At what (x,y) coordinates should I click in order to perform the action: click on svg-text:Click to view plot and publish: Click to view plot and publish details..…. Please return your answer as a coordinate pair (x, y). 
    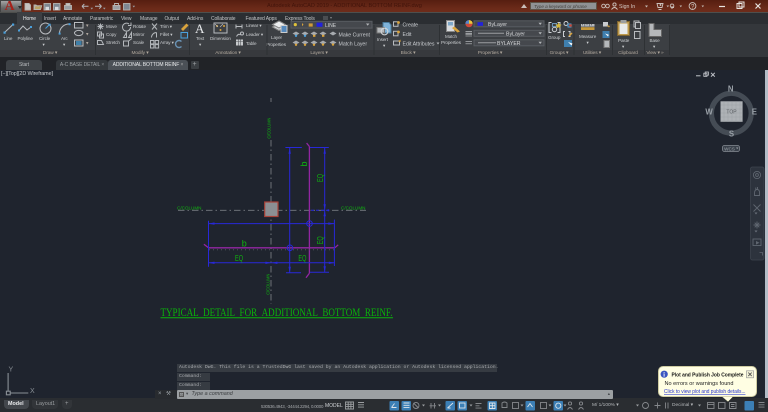
    Looking at the image, I should click on (705, 392).